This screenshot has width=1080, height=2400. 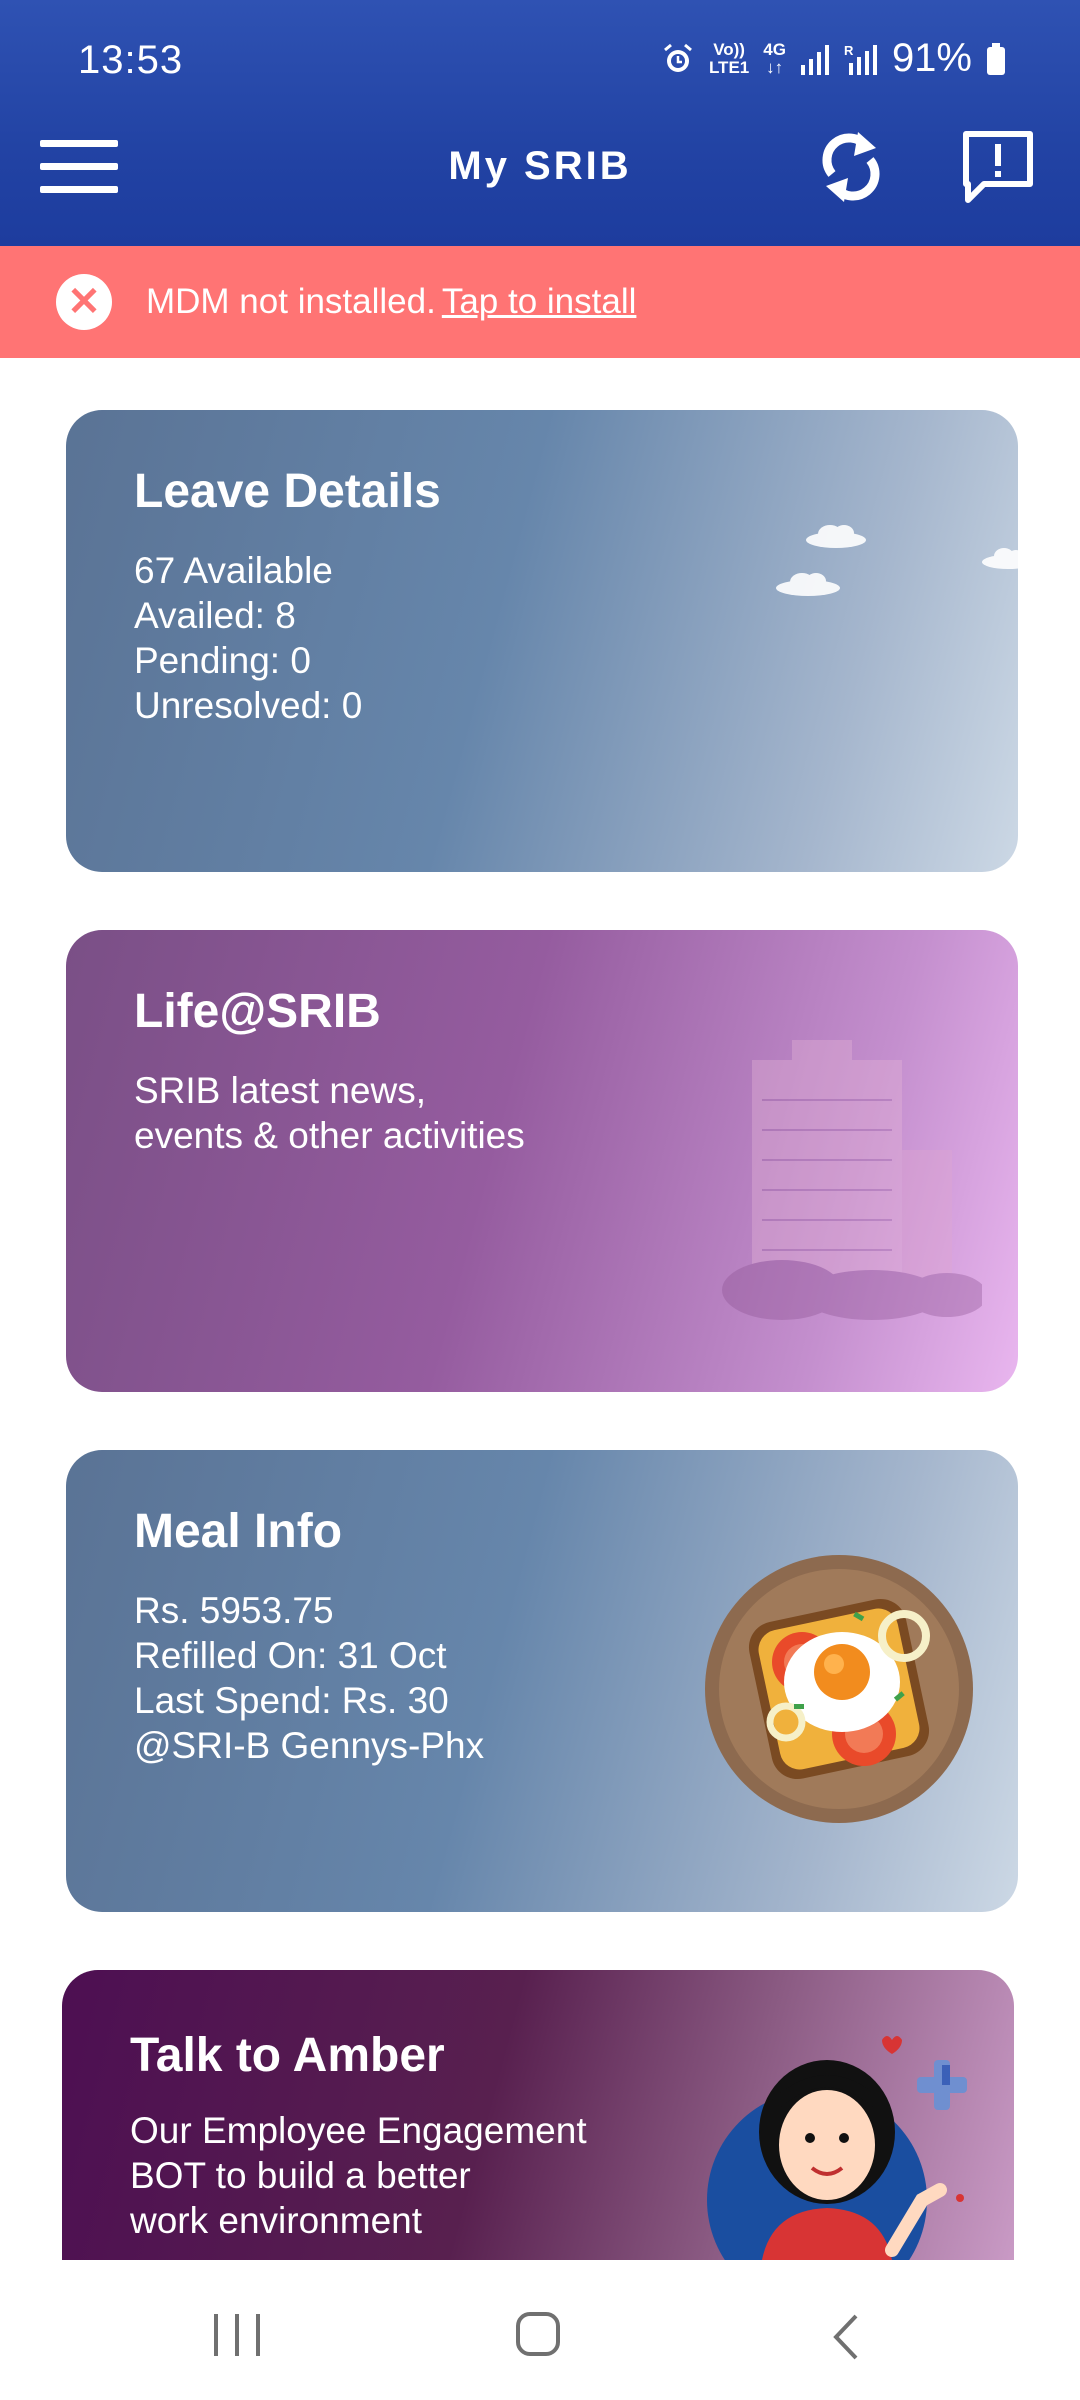 What do you see at coordinates (998, 168) in the screenshot?
I see `feedback-icon` at bounding box center [998, 168].